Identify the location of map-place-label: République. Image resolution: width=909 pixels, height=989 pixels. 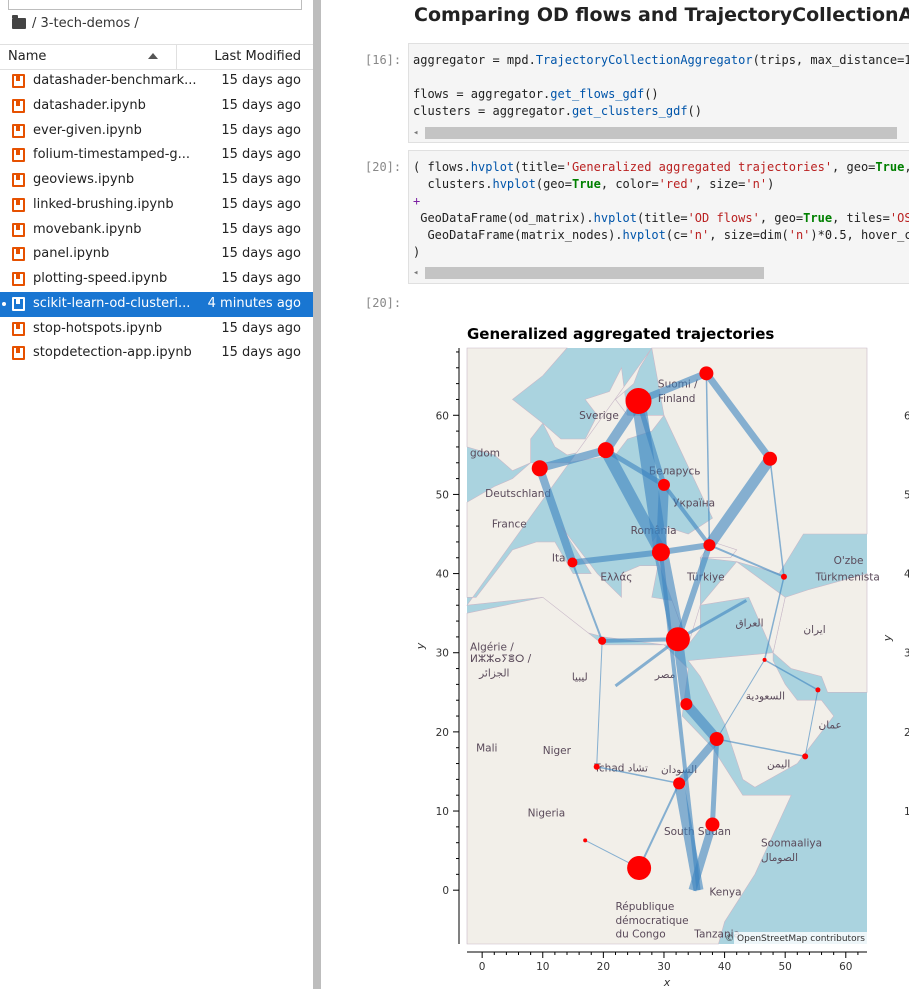
(644, 907).